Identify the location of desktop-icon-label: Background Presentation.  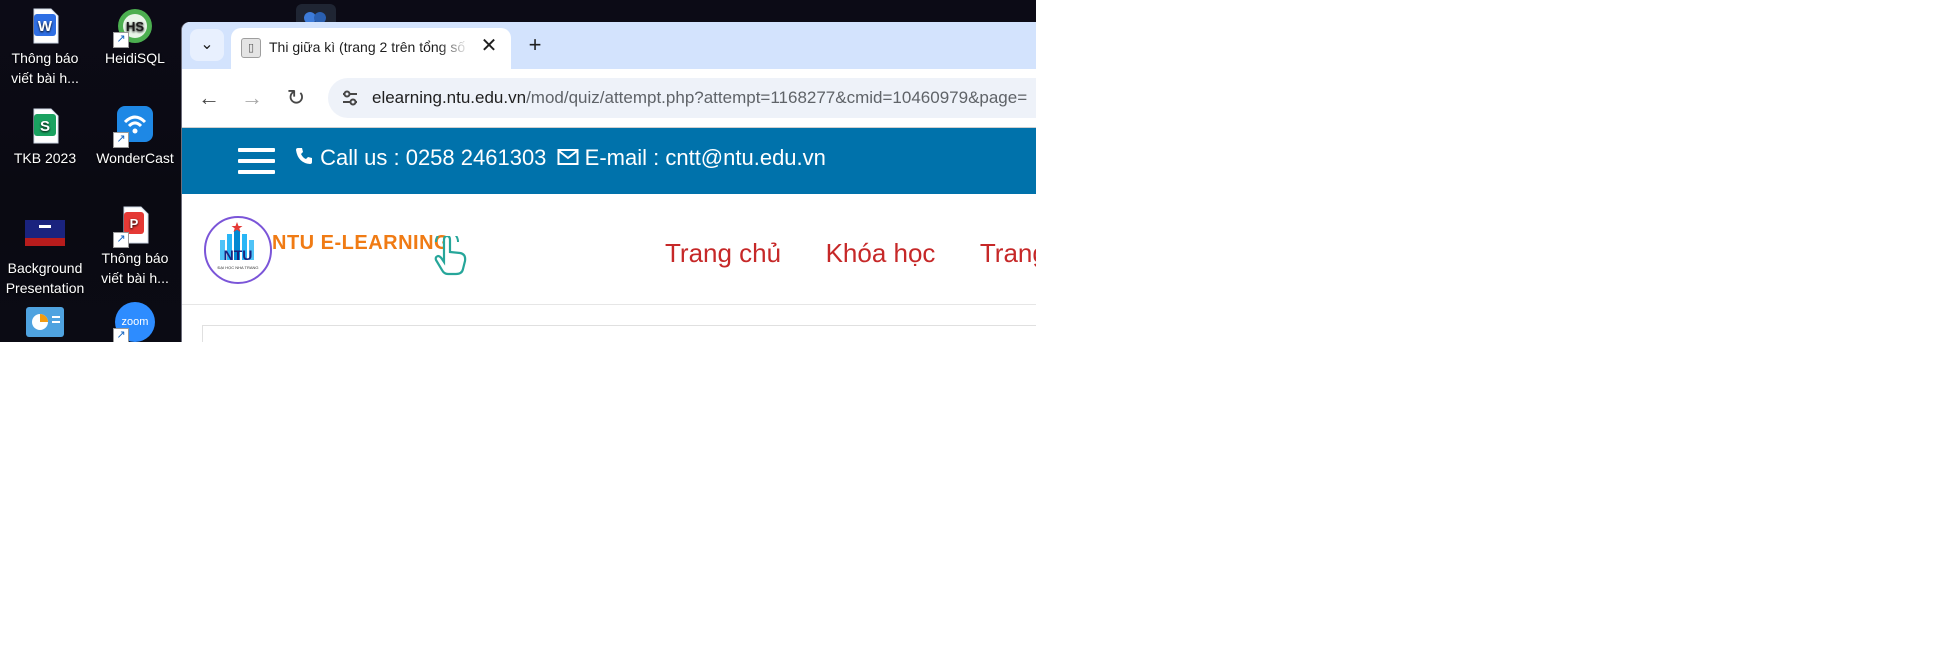
(45, 278).